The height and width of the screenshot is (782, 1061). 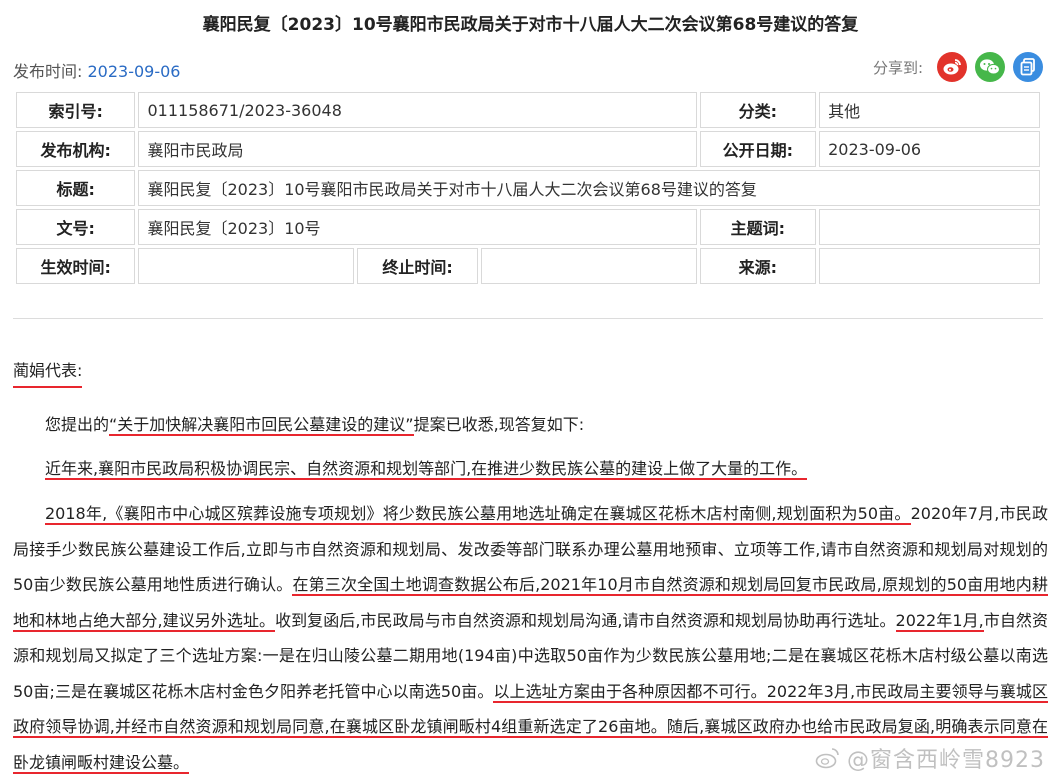 I want to click on p1-text-c: 提案已收悉,现答复如下:, so click(x=499, y=424).